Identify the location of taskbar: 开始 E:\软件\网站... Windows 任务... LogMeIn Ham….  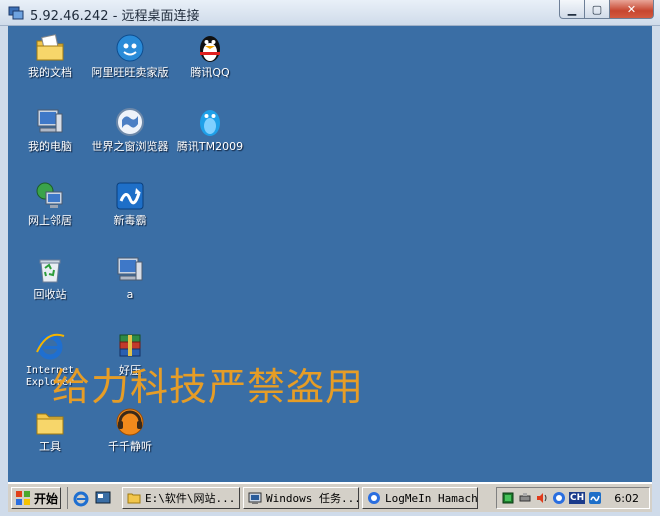
(330, 497).